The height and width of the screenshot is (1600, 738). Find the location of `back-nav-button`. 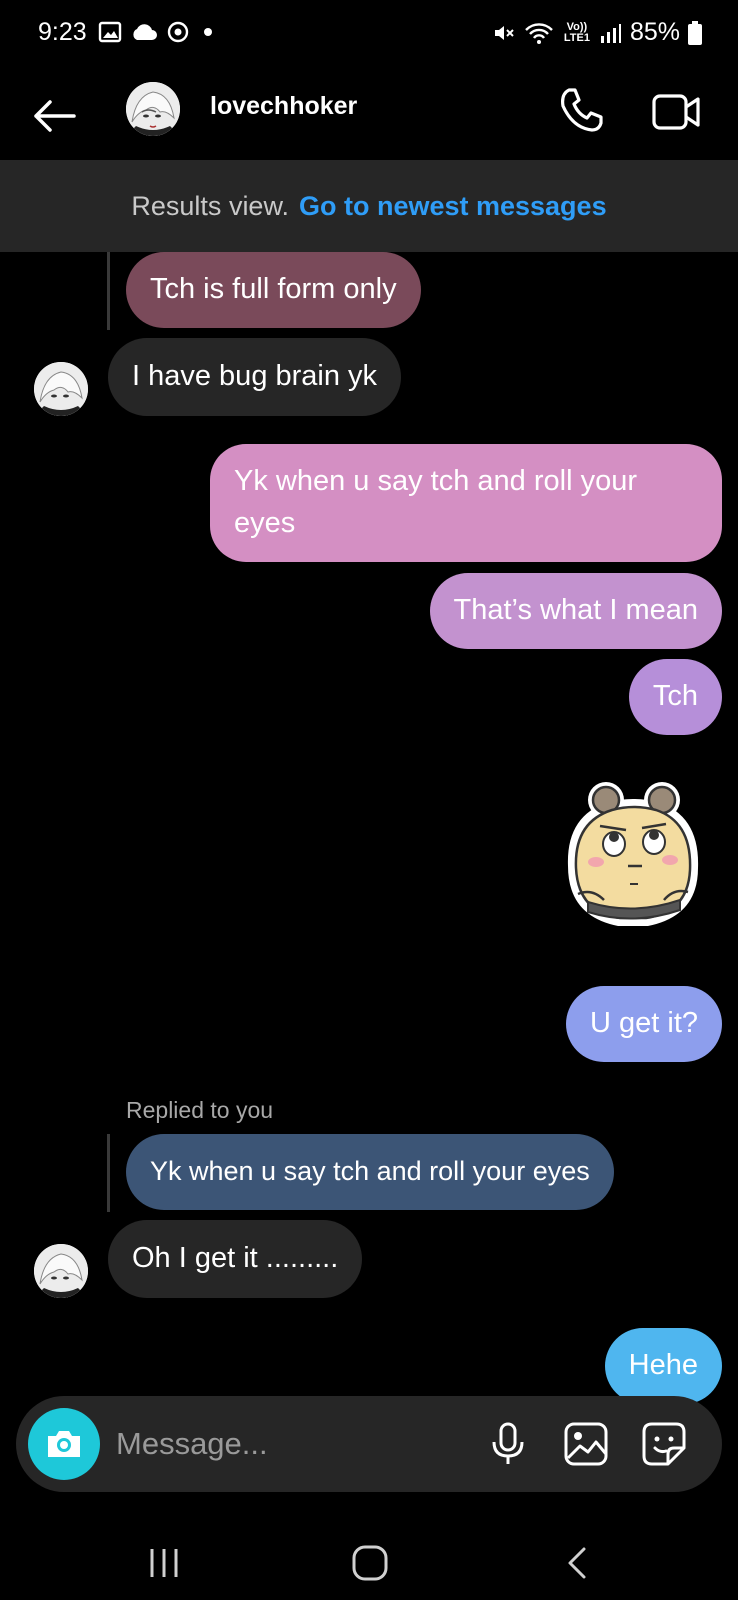

back-nav-button is located at coordinates (578, 1563).